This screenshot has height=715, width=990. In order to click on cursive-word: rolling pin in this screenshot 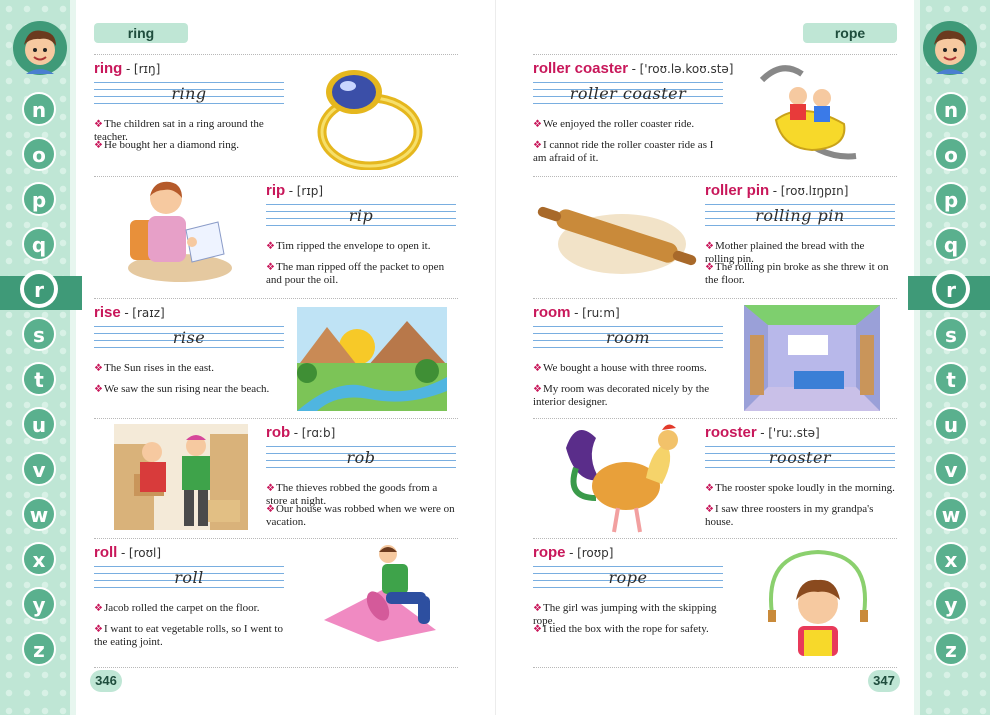, I will do `click(800, 215)`.